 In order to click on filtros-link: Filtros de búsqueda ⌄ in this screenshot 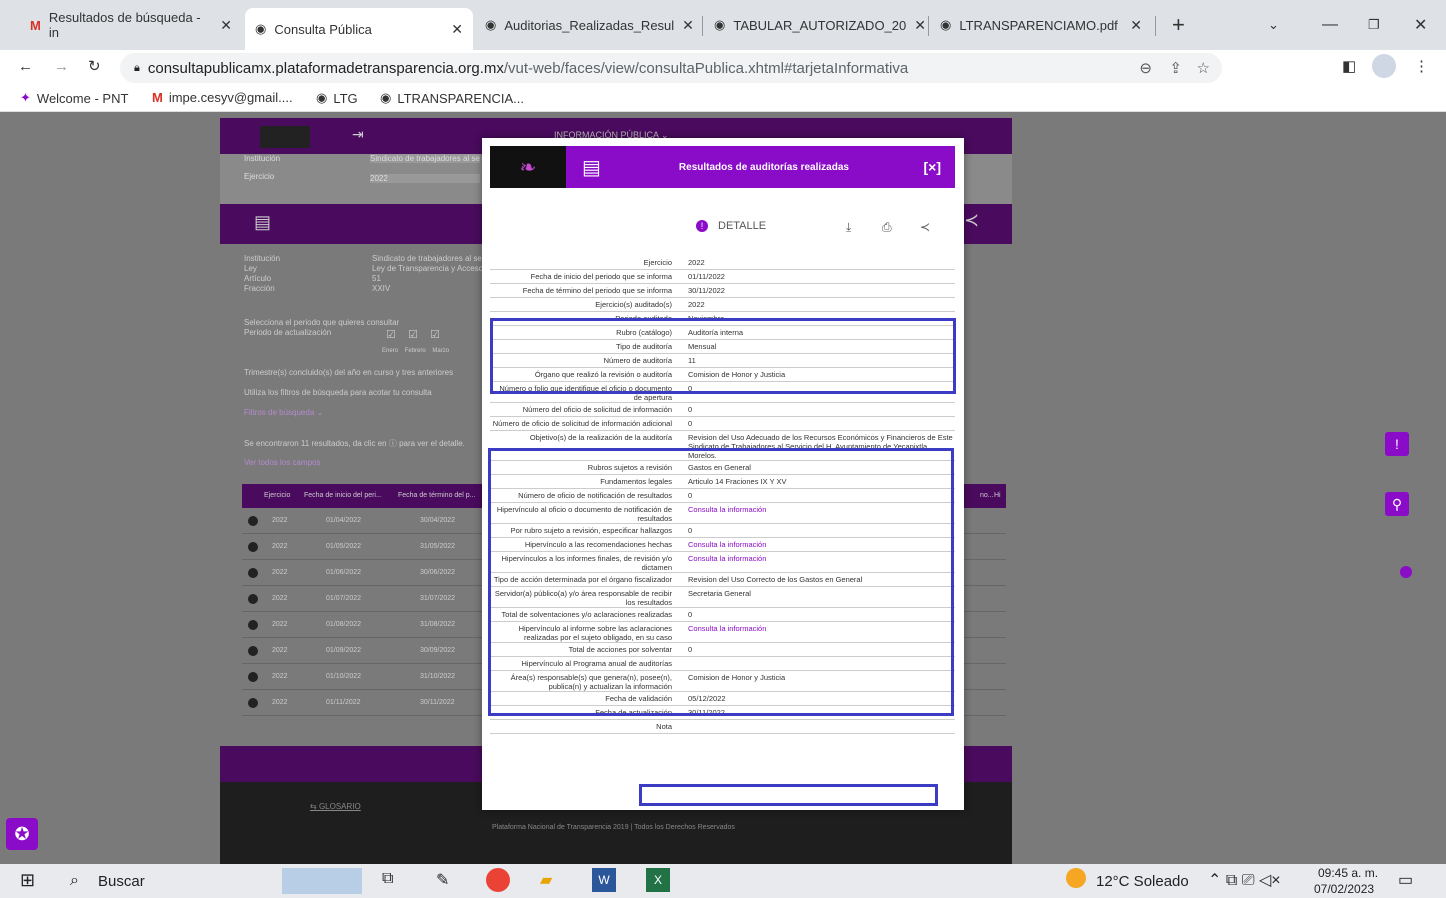, I will do `click(283, 412)`.